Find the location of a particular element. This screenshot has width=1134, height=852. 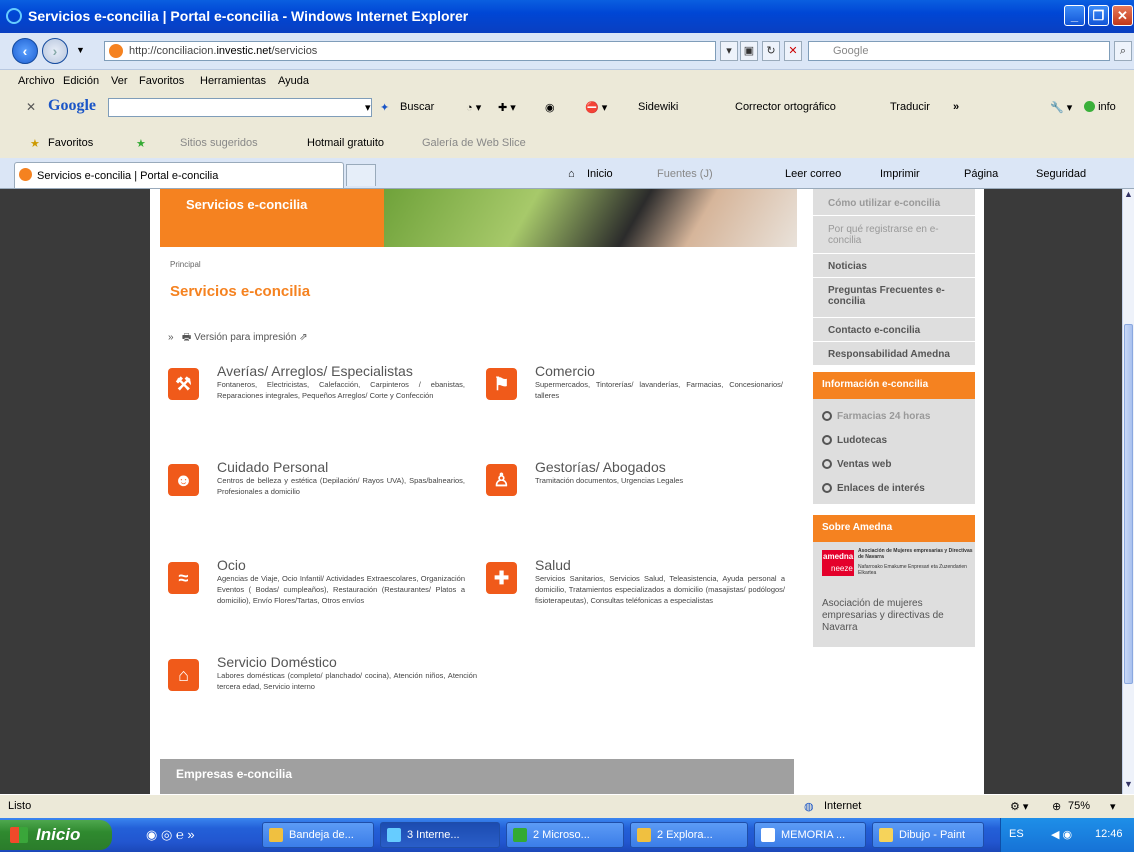

language-indicator: ES is located at coordinates (1016, 834).